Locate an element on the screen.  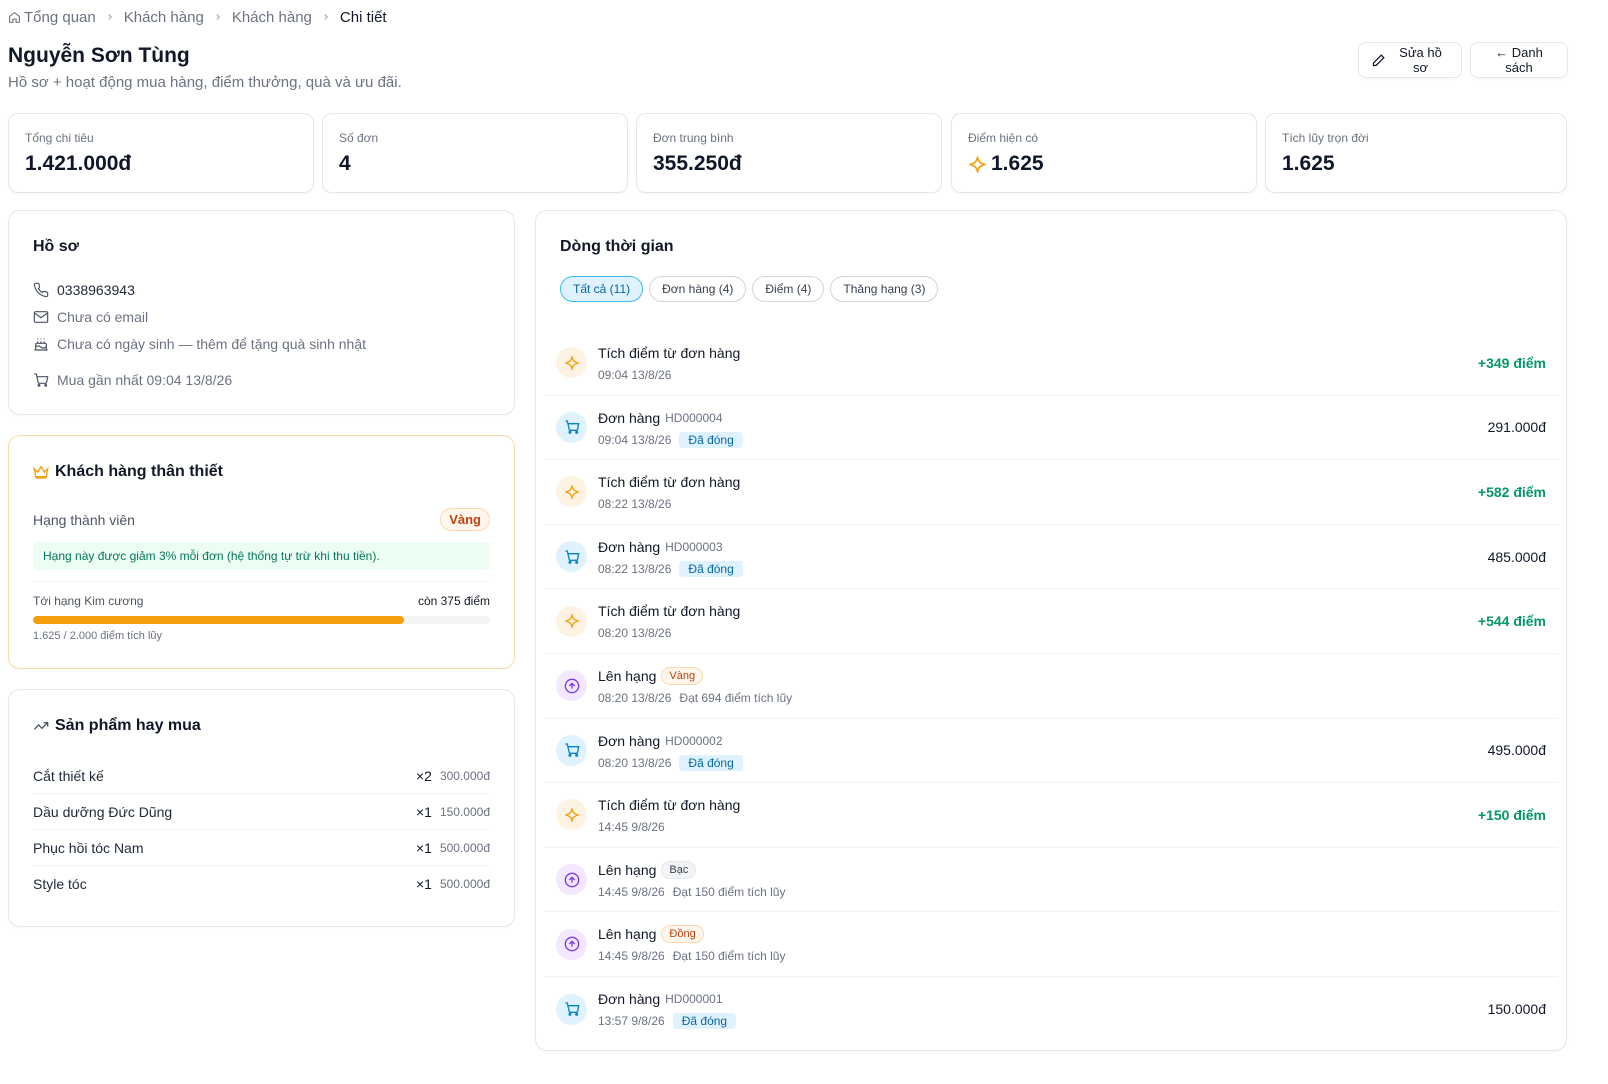
breadcrumb: Tổng quan Khách hàng Khách hàng Chi tiết is located at coordinates (197, 17).